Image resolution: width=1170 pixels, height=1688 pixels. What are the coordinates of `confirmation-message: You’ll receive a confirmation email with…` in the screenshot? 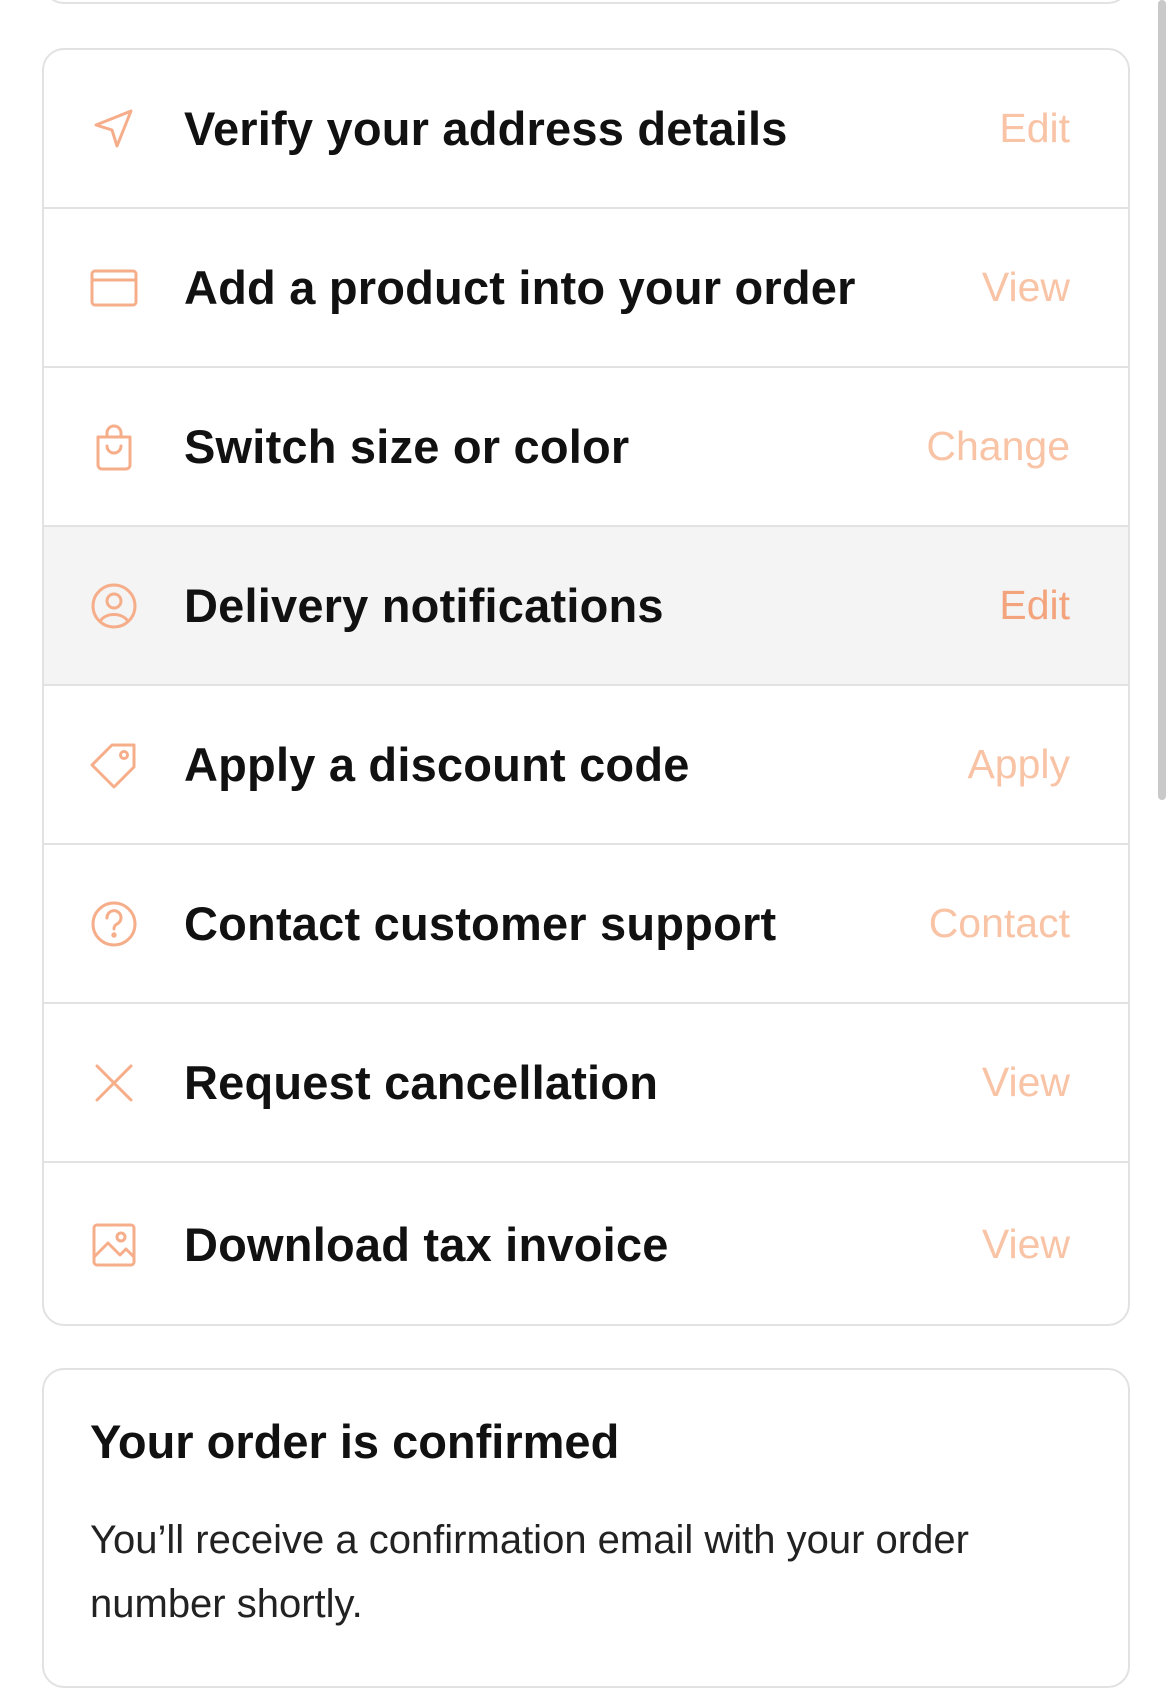 It's located at (529, 1572).